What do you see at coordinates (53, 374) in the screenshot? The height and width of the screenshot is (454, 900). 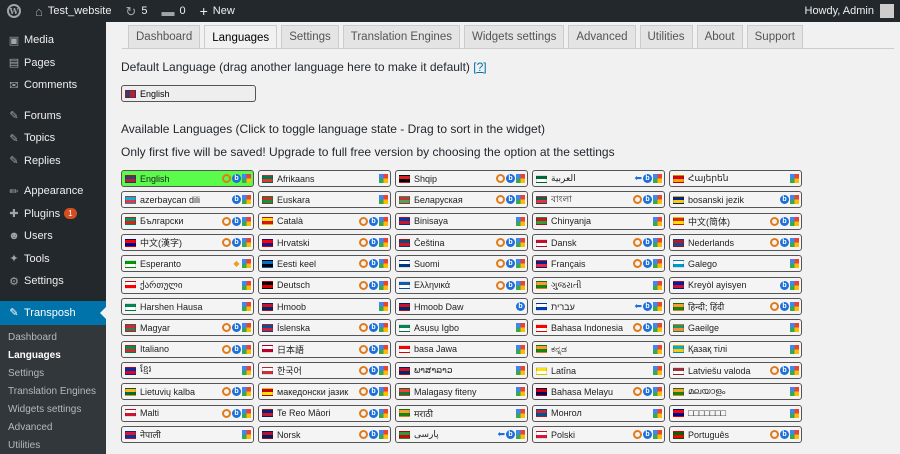 I see `submenu-item-settings: Settings` at bounding box center [53, 374].